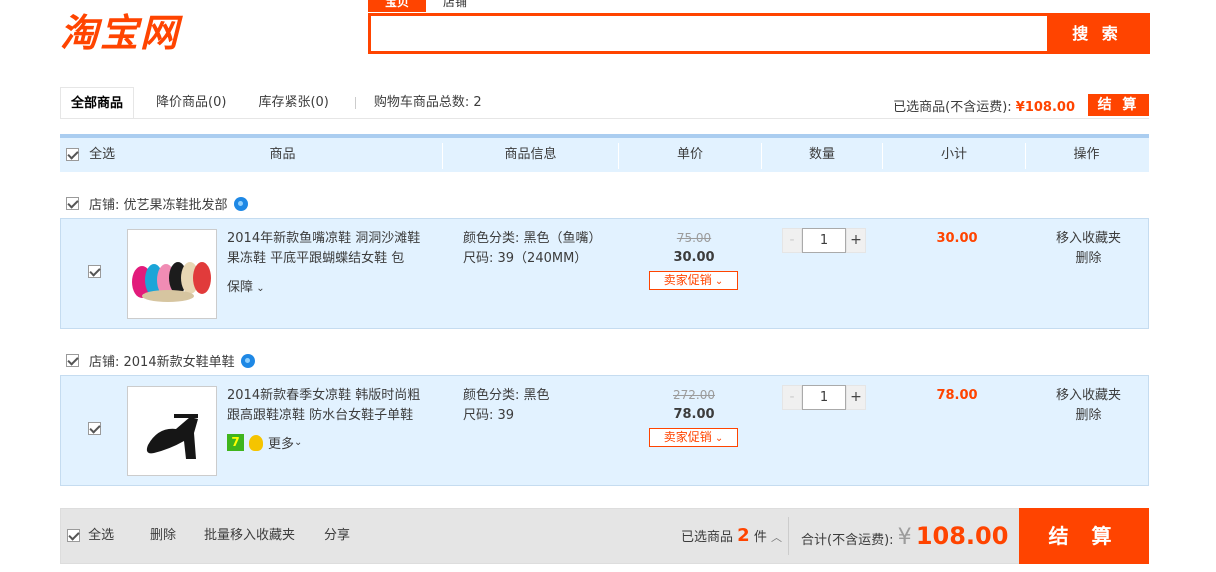  What do you see at coordinates (1118, 105) in the screenshot?
I see `checkout-button-top: 结 算` at bounding box center [1118, 105].